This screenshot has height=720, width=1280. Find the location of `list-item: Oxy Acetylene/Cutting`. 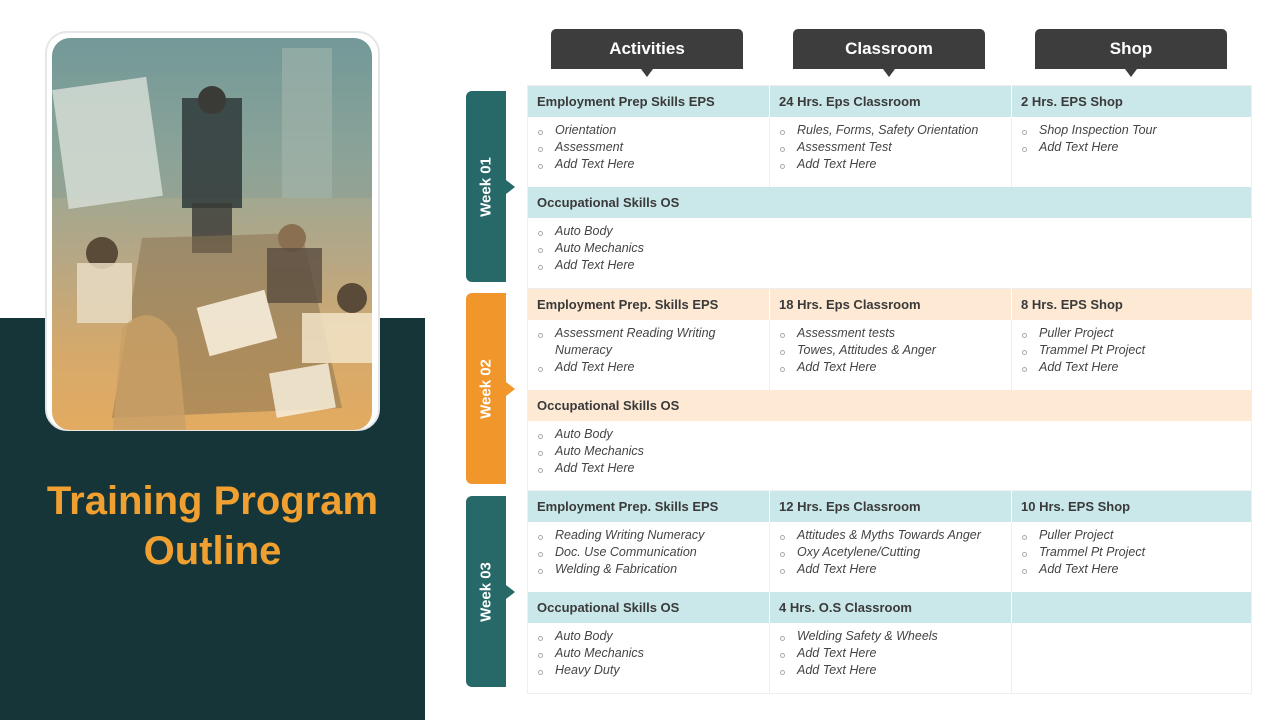

list-item: Oxy Acetylene/Cutting is located at coordinates (895, 552).